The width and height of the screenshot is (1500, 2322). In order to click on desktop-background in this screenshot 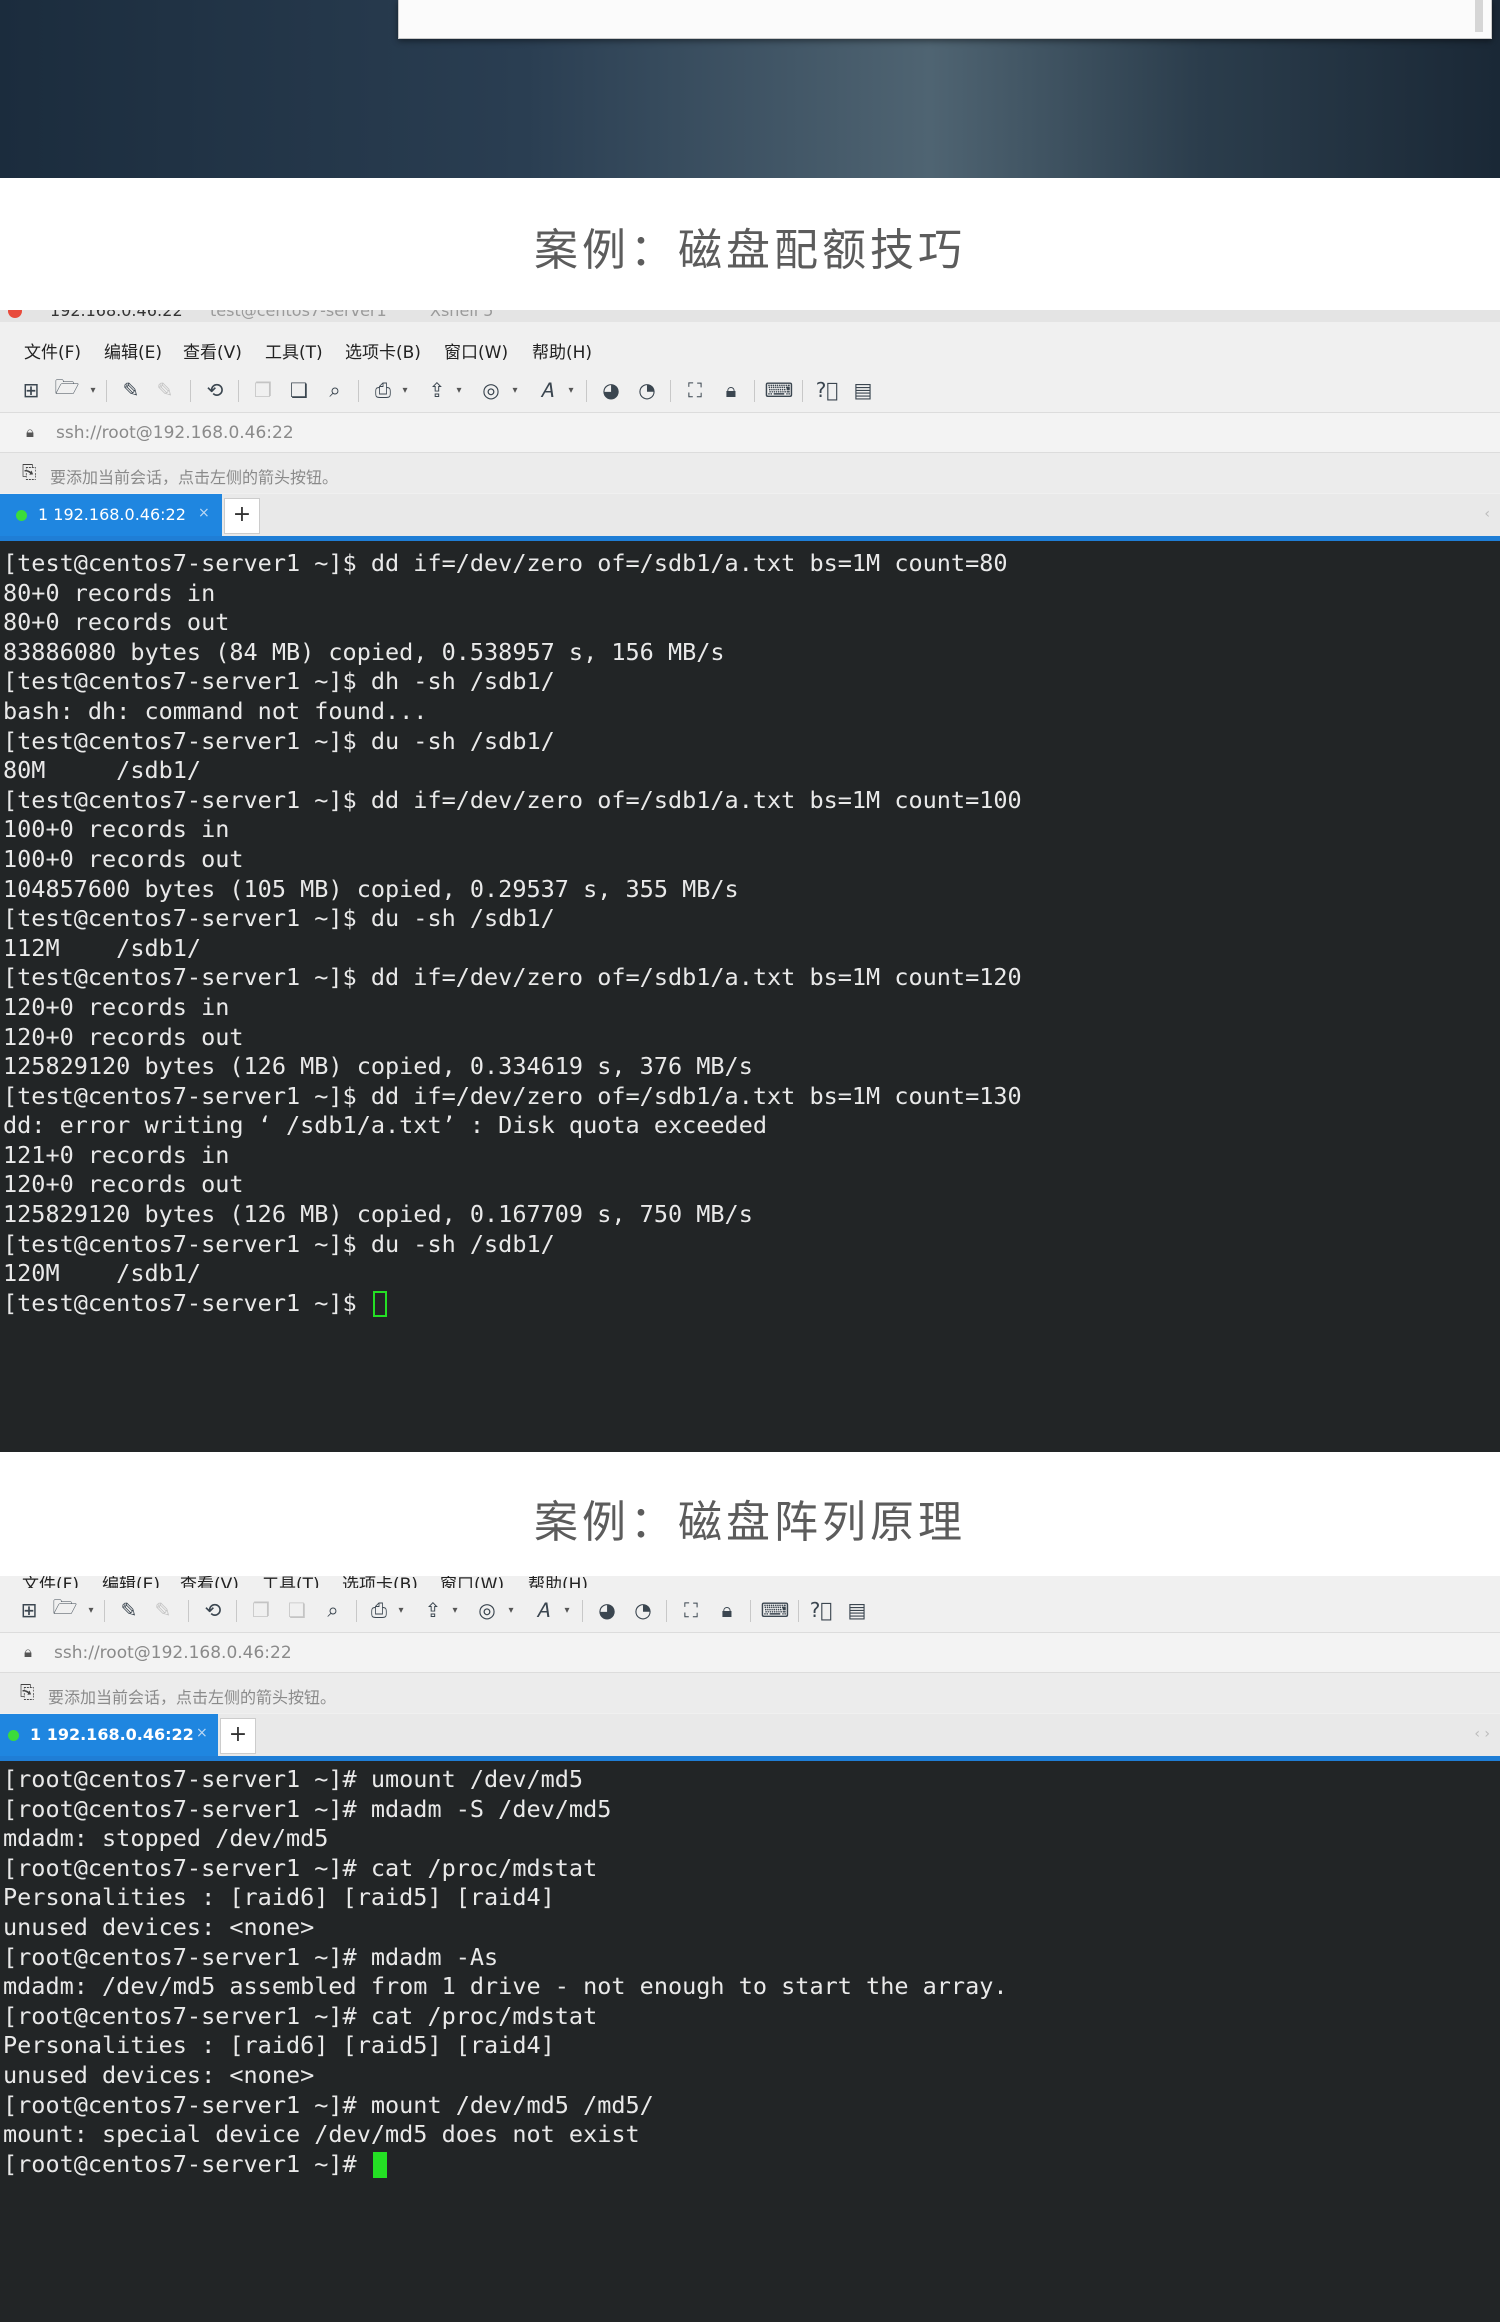, I will do `click(750, 89)`.